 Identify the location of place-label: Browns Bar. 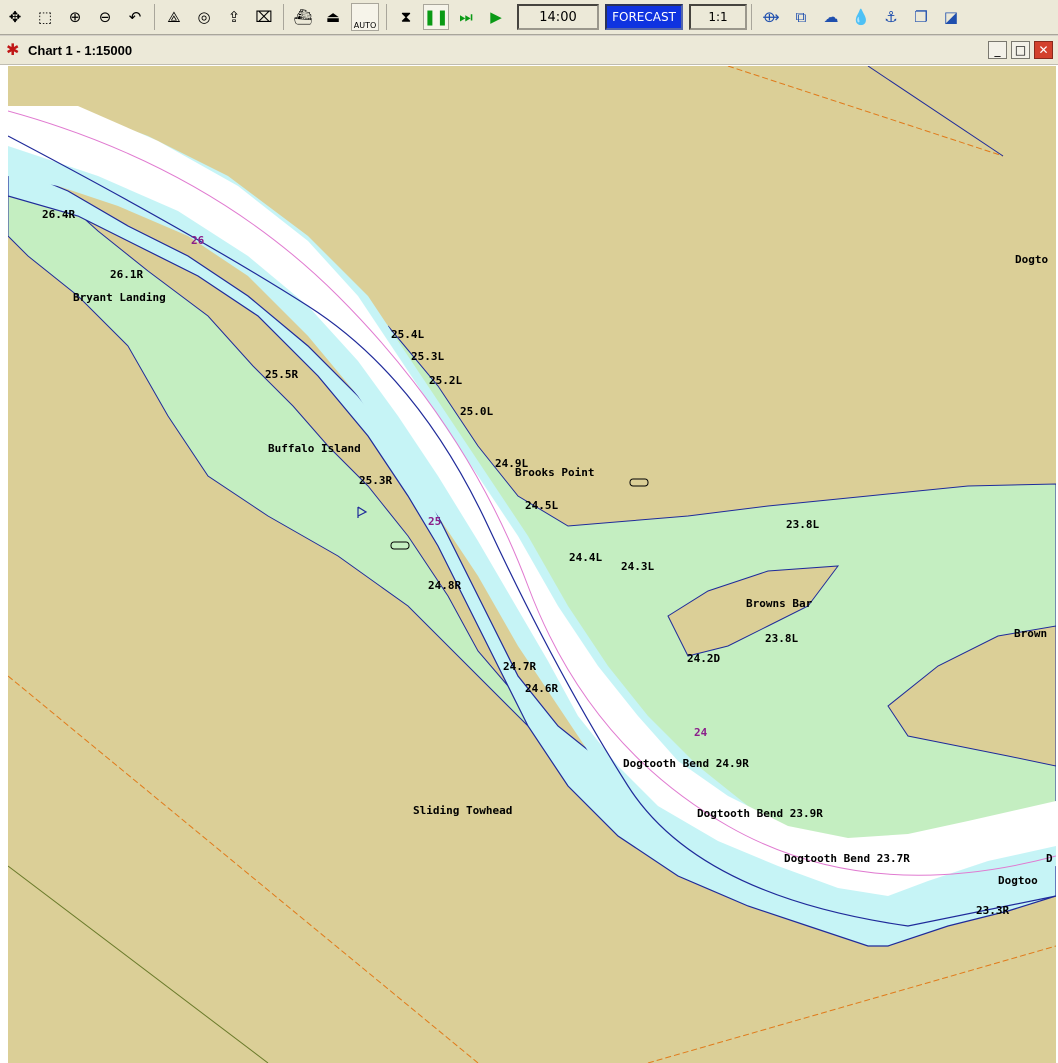
(779, 603).